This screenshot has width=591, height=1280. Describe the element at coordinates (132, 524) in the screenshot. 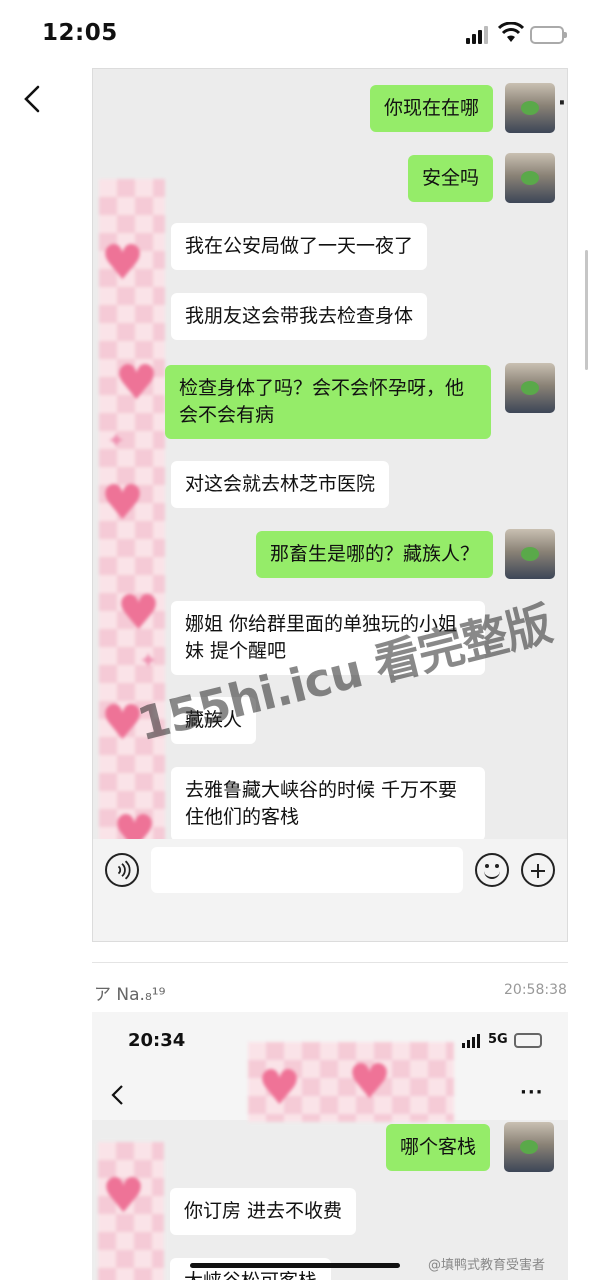

I see `sticker-overlay: ♥ ♥ ♥ ♥ ♥ ♥ ✦ ✦` at that location.